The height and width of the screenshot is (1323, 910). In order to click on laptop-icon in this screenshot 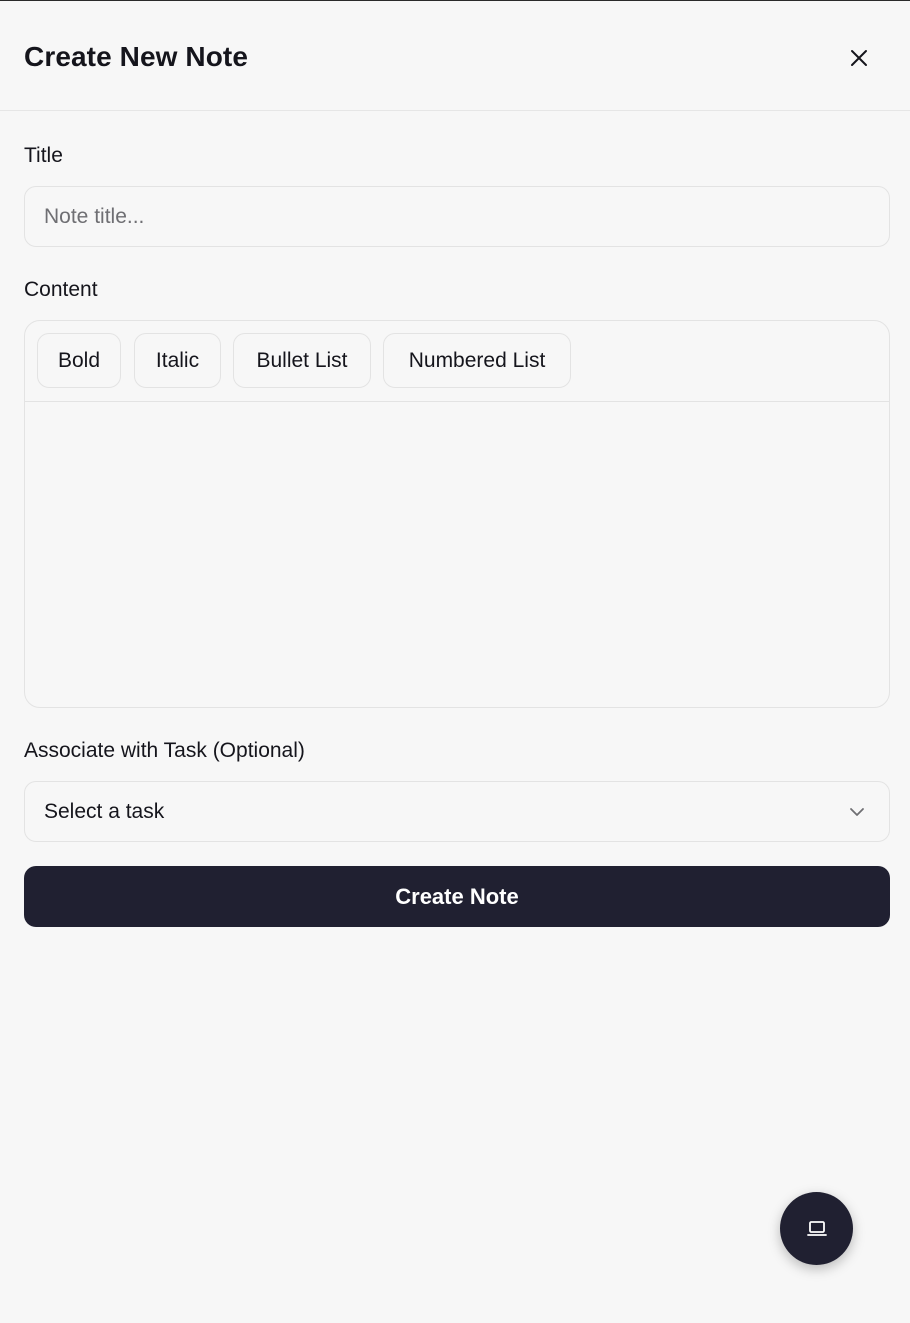, I will do `click(816, 1228)`.